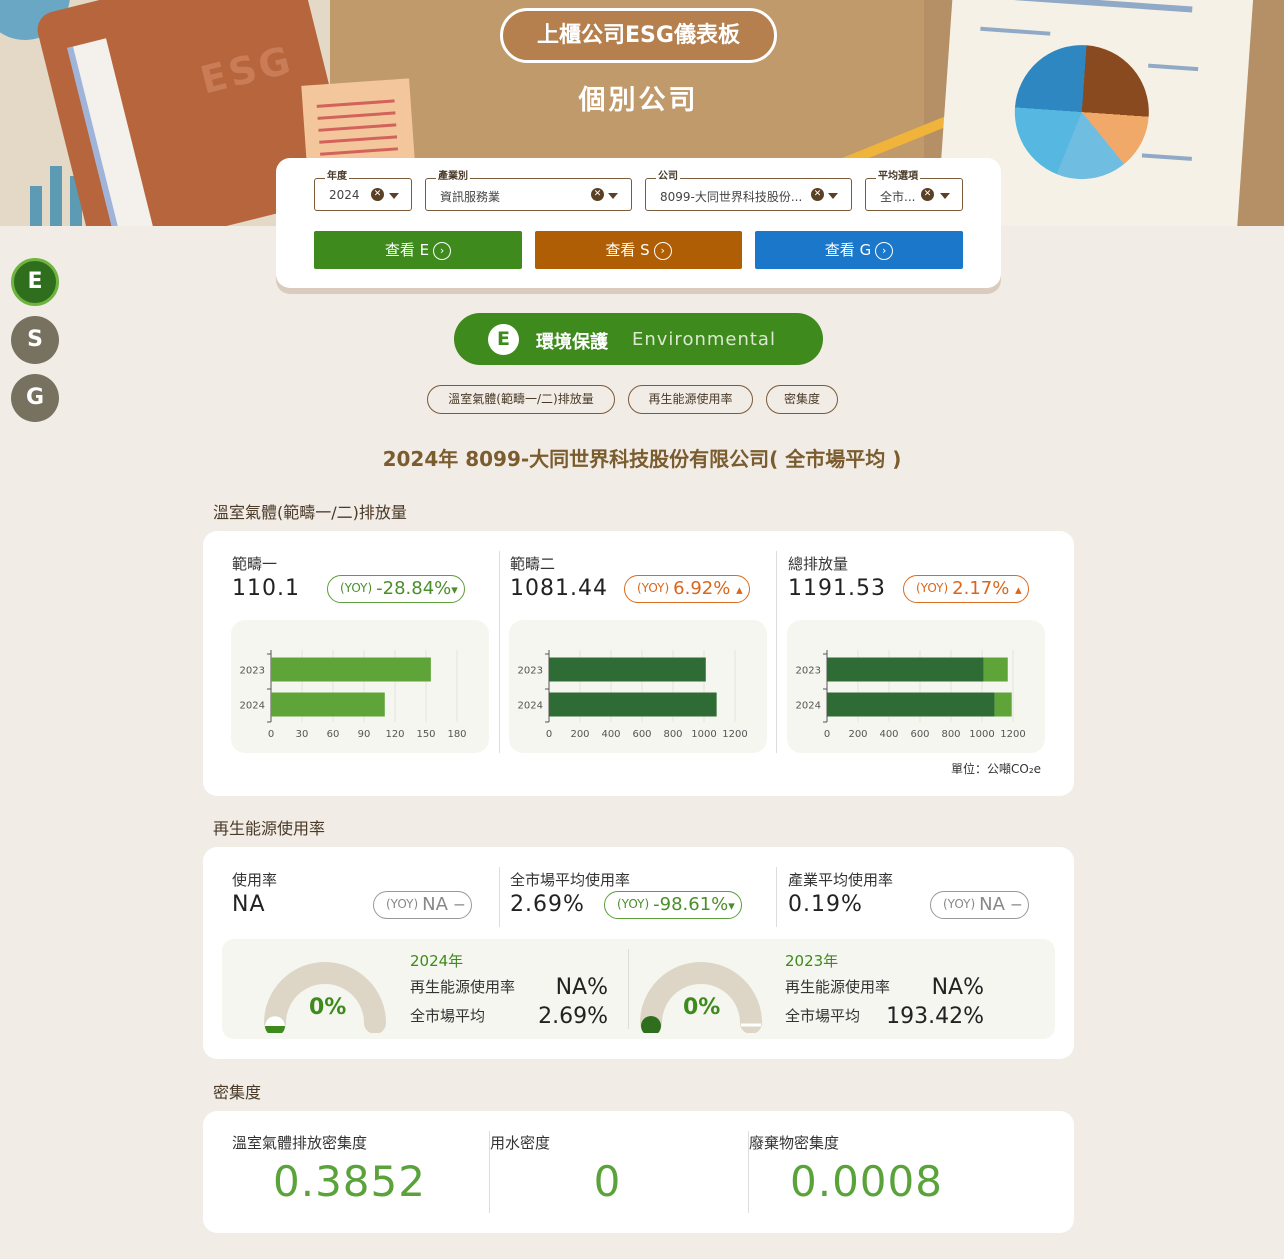 The width and height of the screenshot is (1284, 1259). Describe the element at coordinates (638, 686) in the screenshot. I see `scope2-bar-chart: 0 200 400 600 800 1000 1200 2023 2024` at that location.